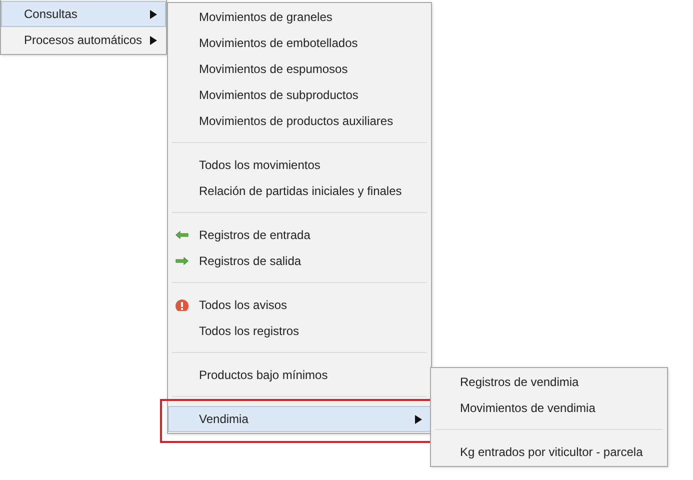 The image size is (693, 480). I want to click on menu-item: Registros de entrada, so click(299, 235).